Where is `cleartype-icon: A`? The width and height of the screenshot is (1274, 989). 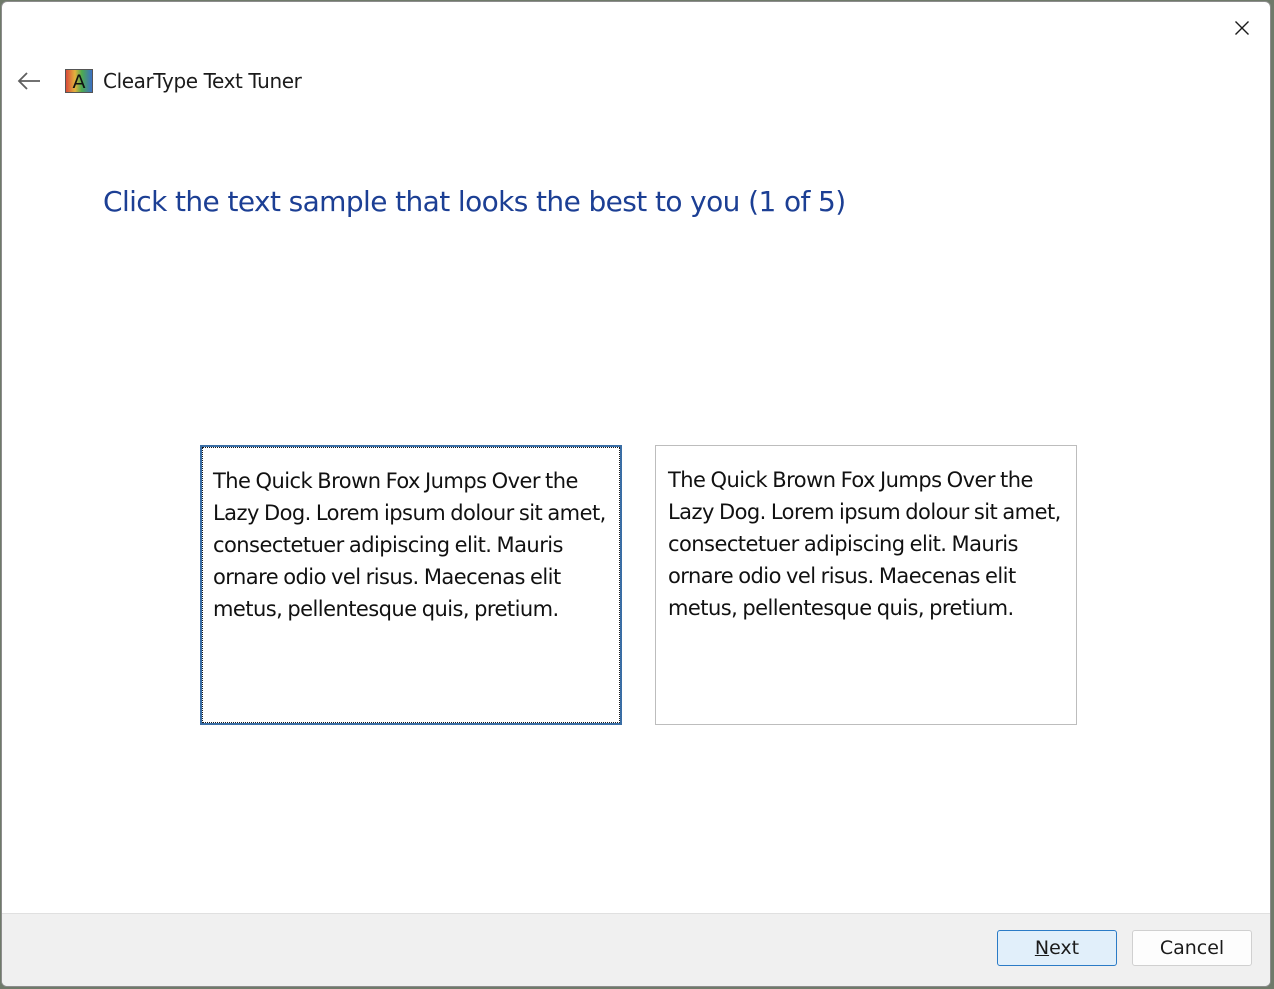
cleartype-icon: A is located at coordinates (79, 81).